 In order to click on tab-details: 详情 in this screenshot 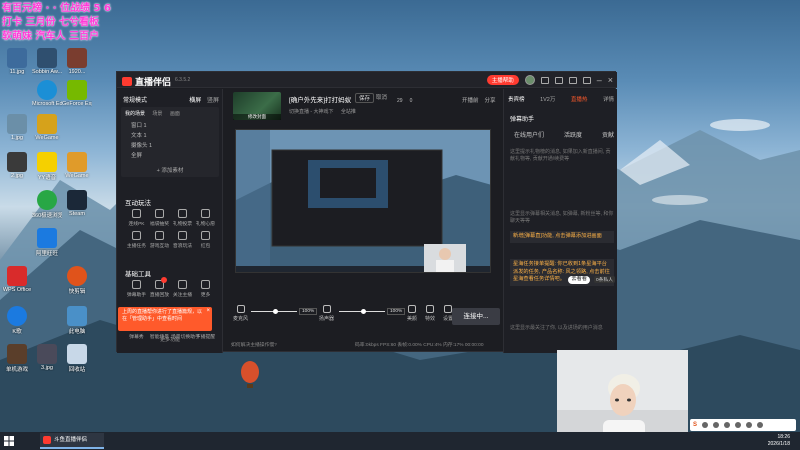, I will do `click(608, 99)`.